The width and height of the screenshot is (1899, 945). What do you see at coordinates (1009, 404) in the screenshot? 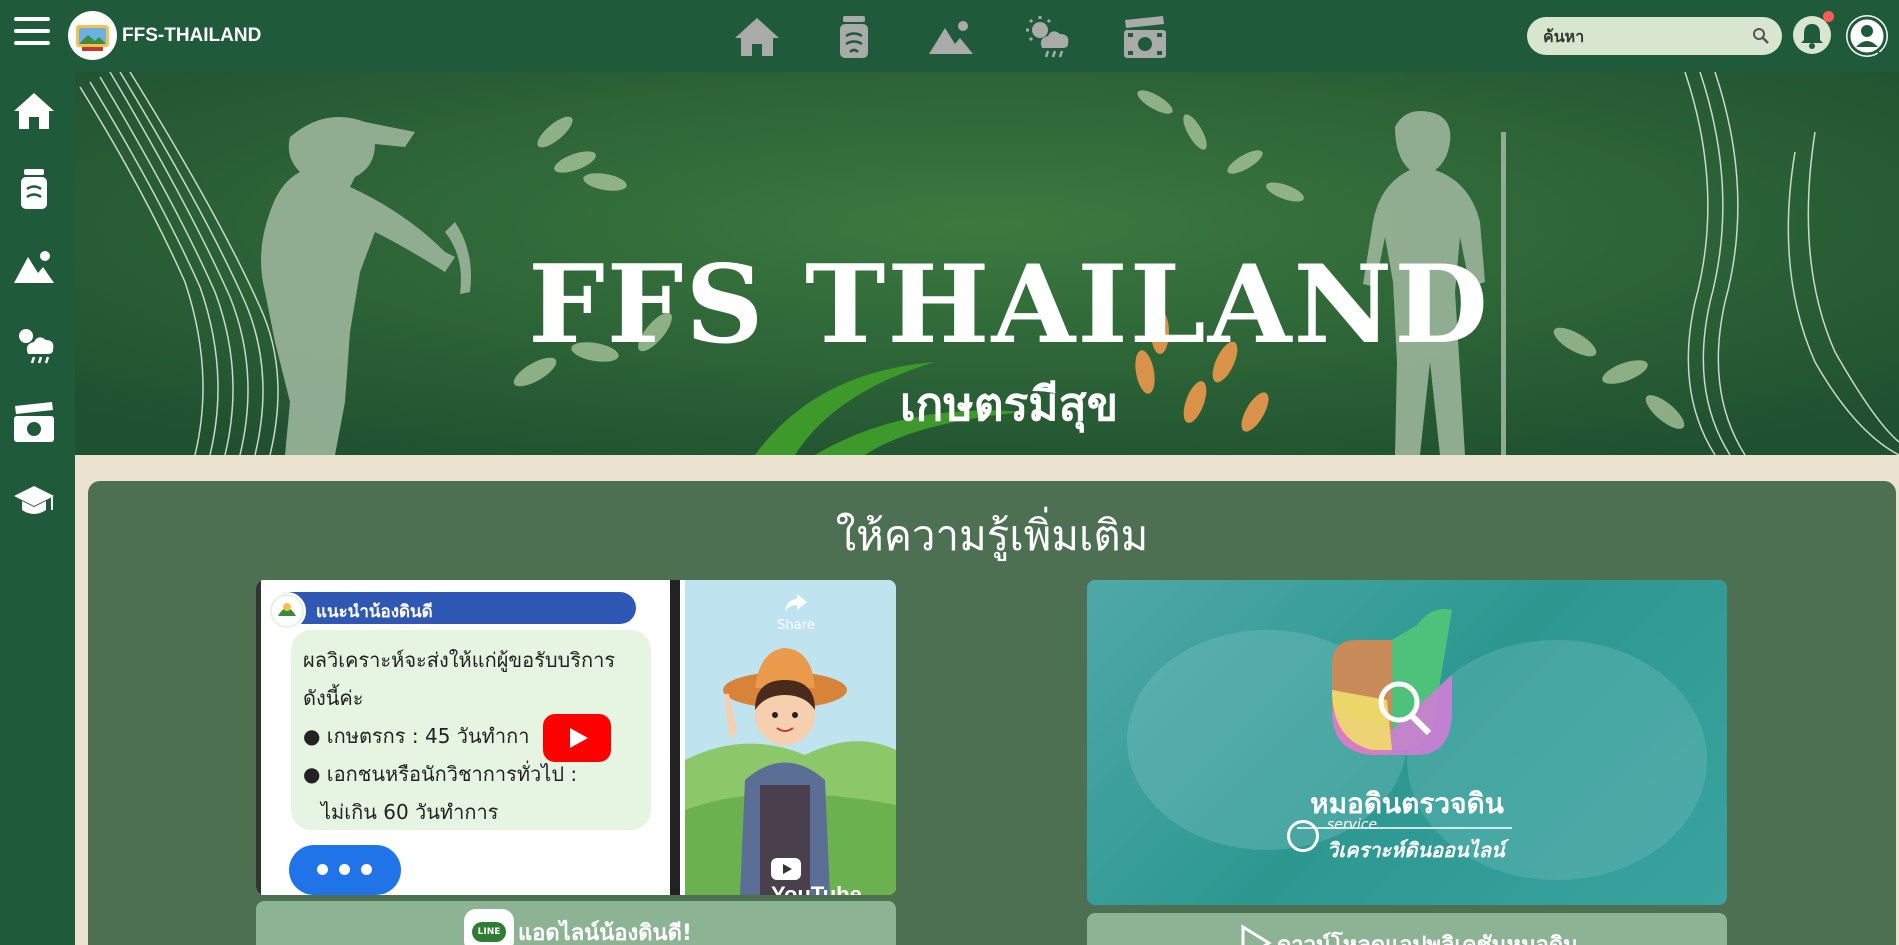
I see `hero-subtitle: เกษตรมีสุข` at bounding box center [1009, 404].